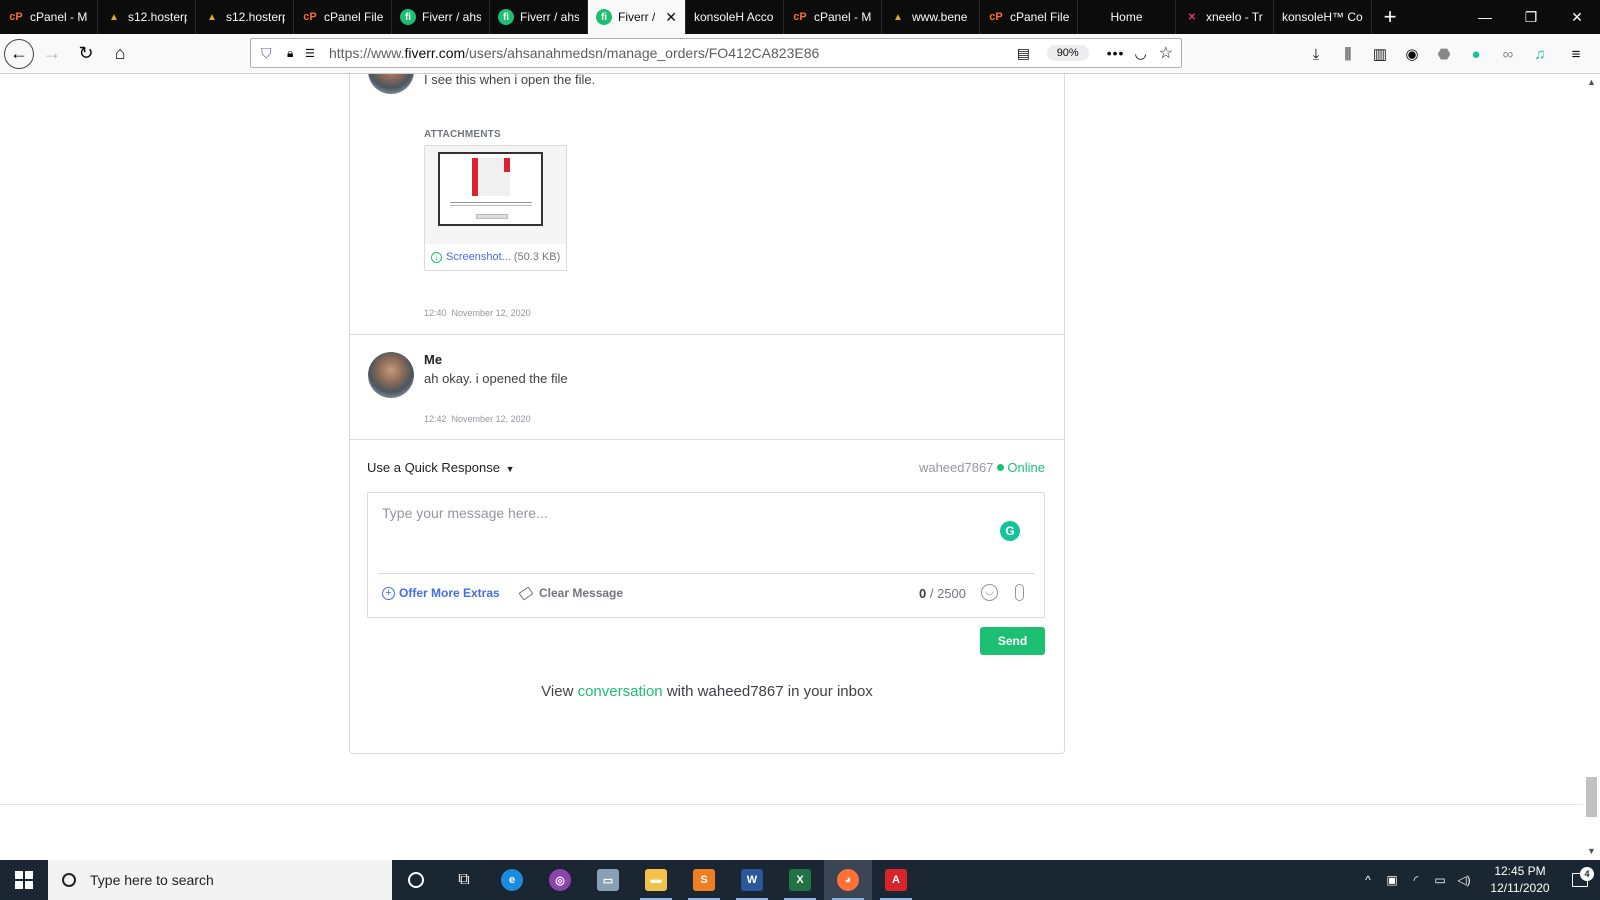 The height and width of the screenshot is (900, 1600). I want to click on conversation-link: conversation, so click(620, 691).